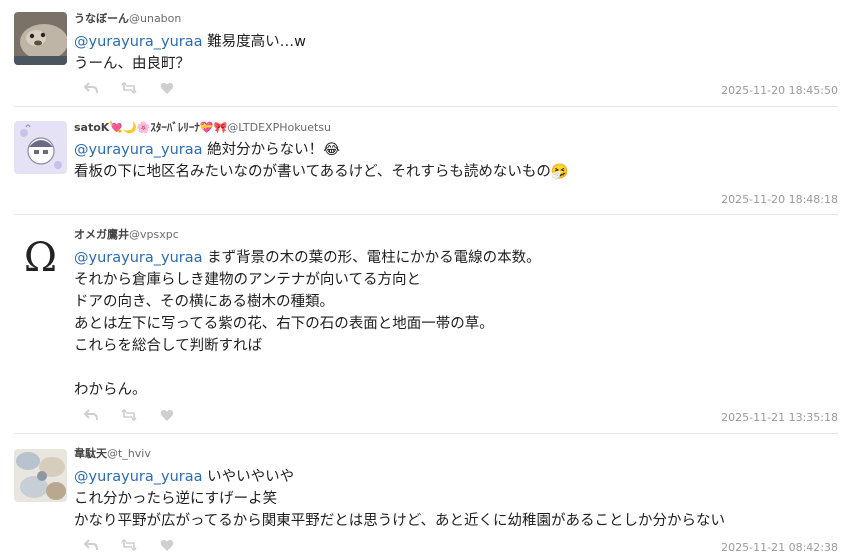  I want to click on post-text: わからん。, so click(110, 390).